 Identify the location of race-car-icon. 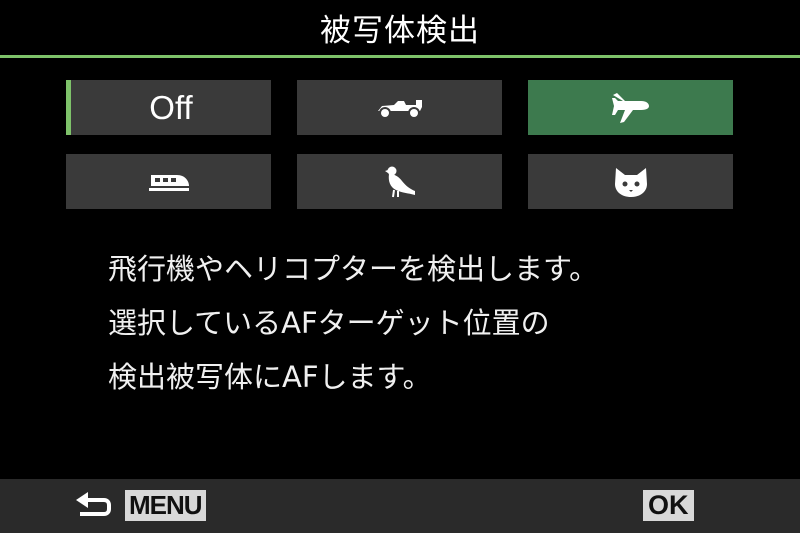
(400, 108).